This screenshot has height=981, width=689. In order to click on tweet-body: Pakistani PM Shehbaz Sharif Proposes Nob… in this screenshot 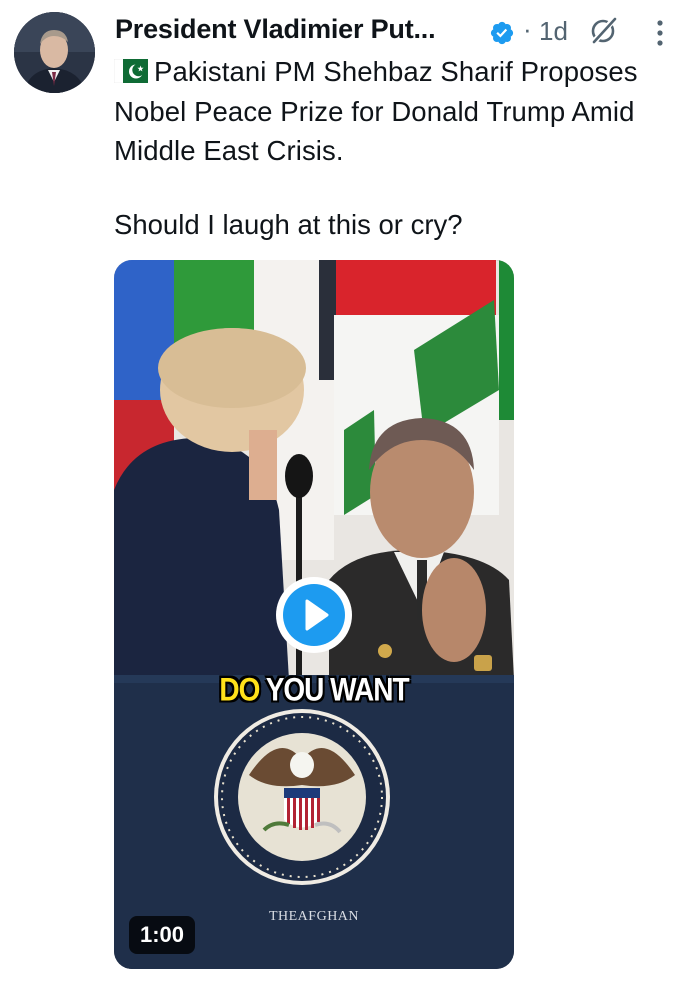, I will do `click(376, 111)`.